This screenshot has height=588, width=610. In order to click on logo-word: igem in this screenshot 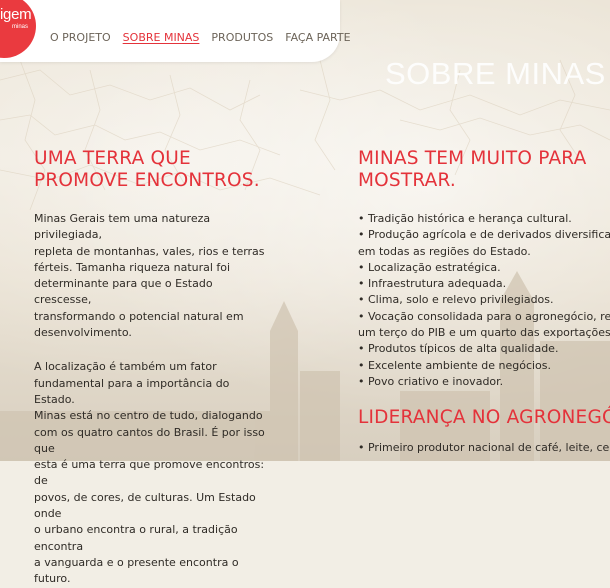, I will do `click(16, 14)`.